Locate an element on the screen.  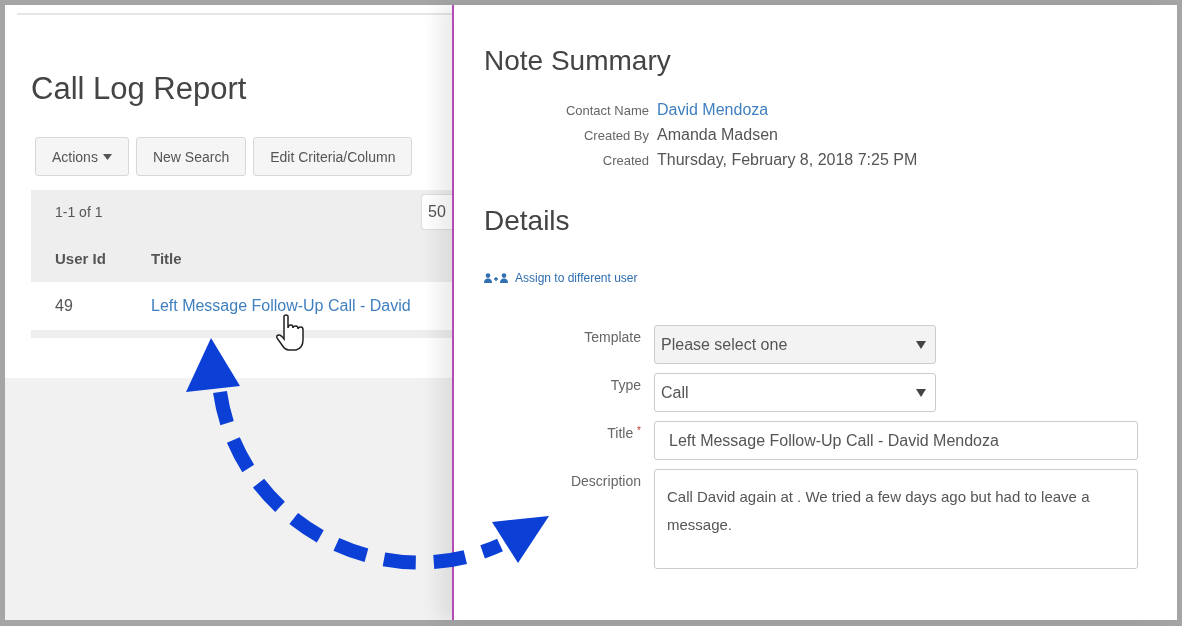
report-title: Call Log Report is located at coordinates (139, 89).